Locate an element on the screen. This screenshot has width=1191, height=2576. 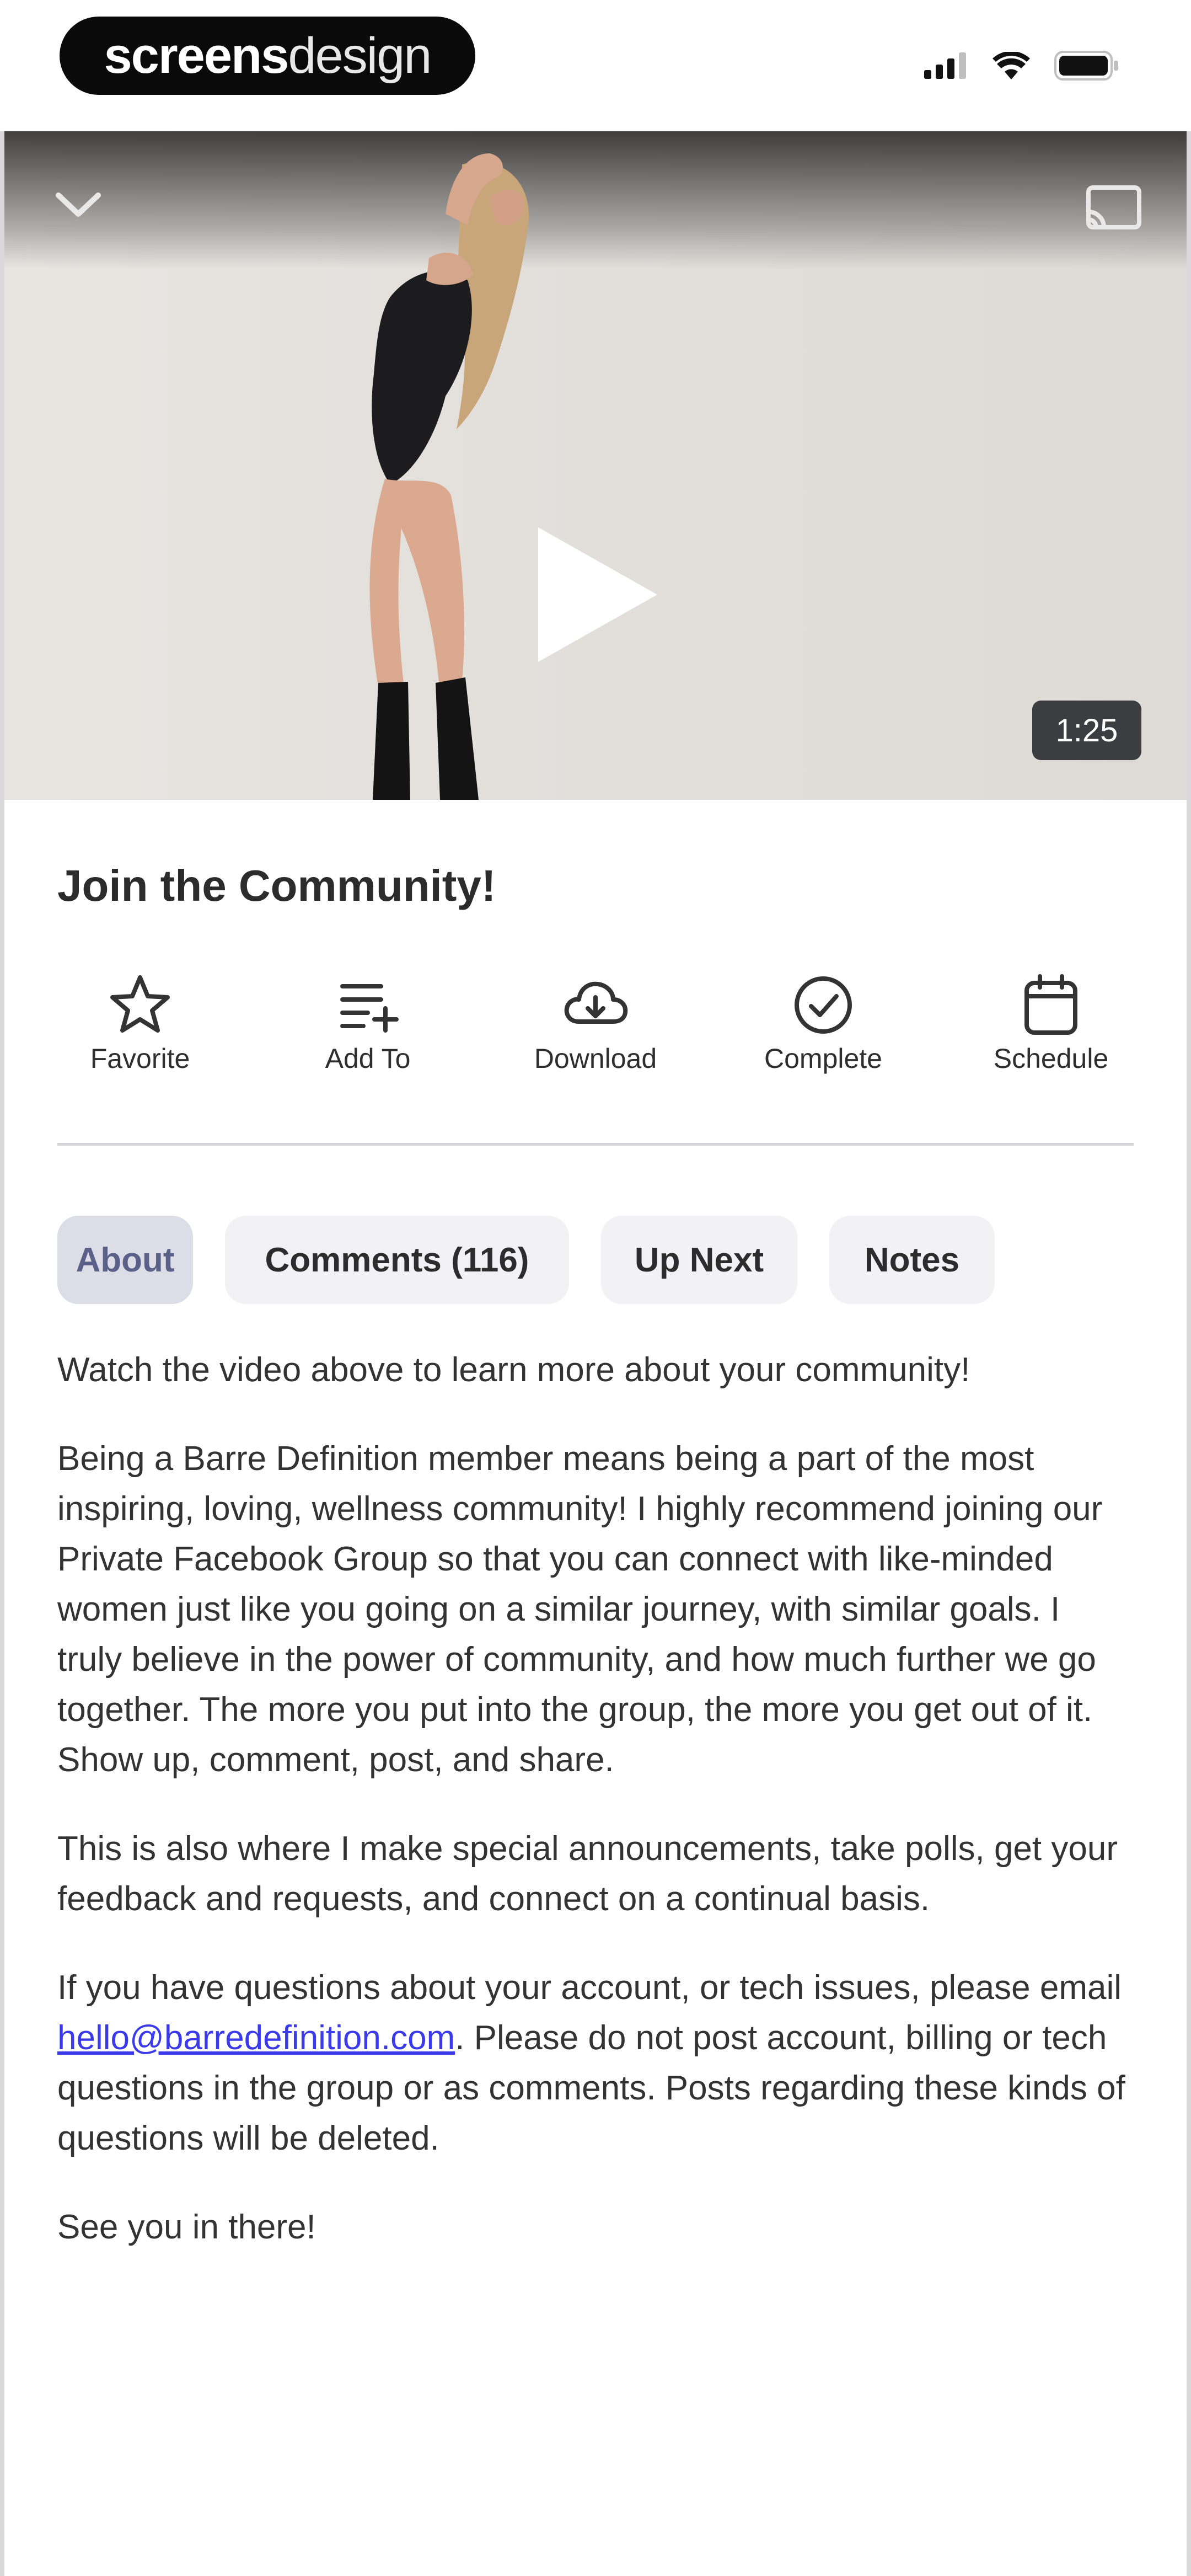
wifi-icon is located at coordinates (1011, 66).